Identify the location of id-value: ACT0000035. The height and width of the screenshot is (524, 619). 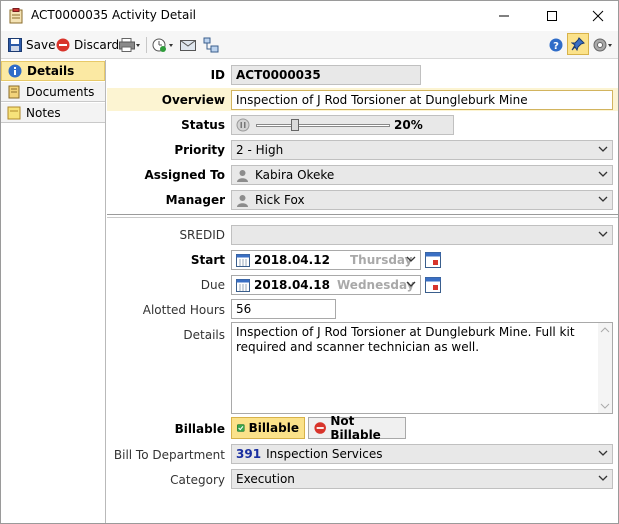
(278, 75).